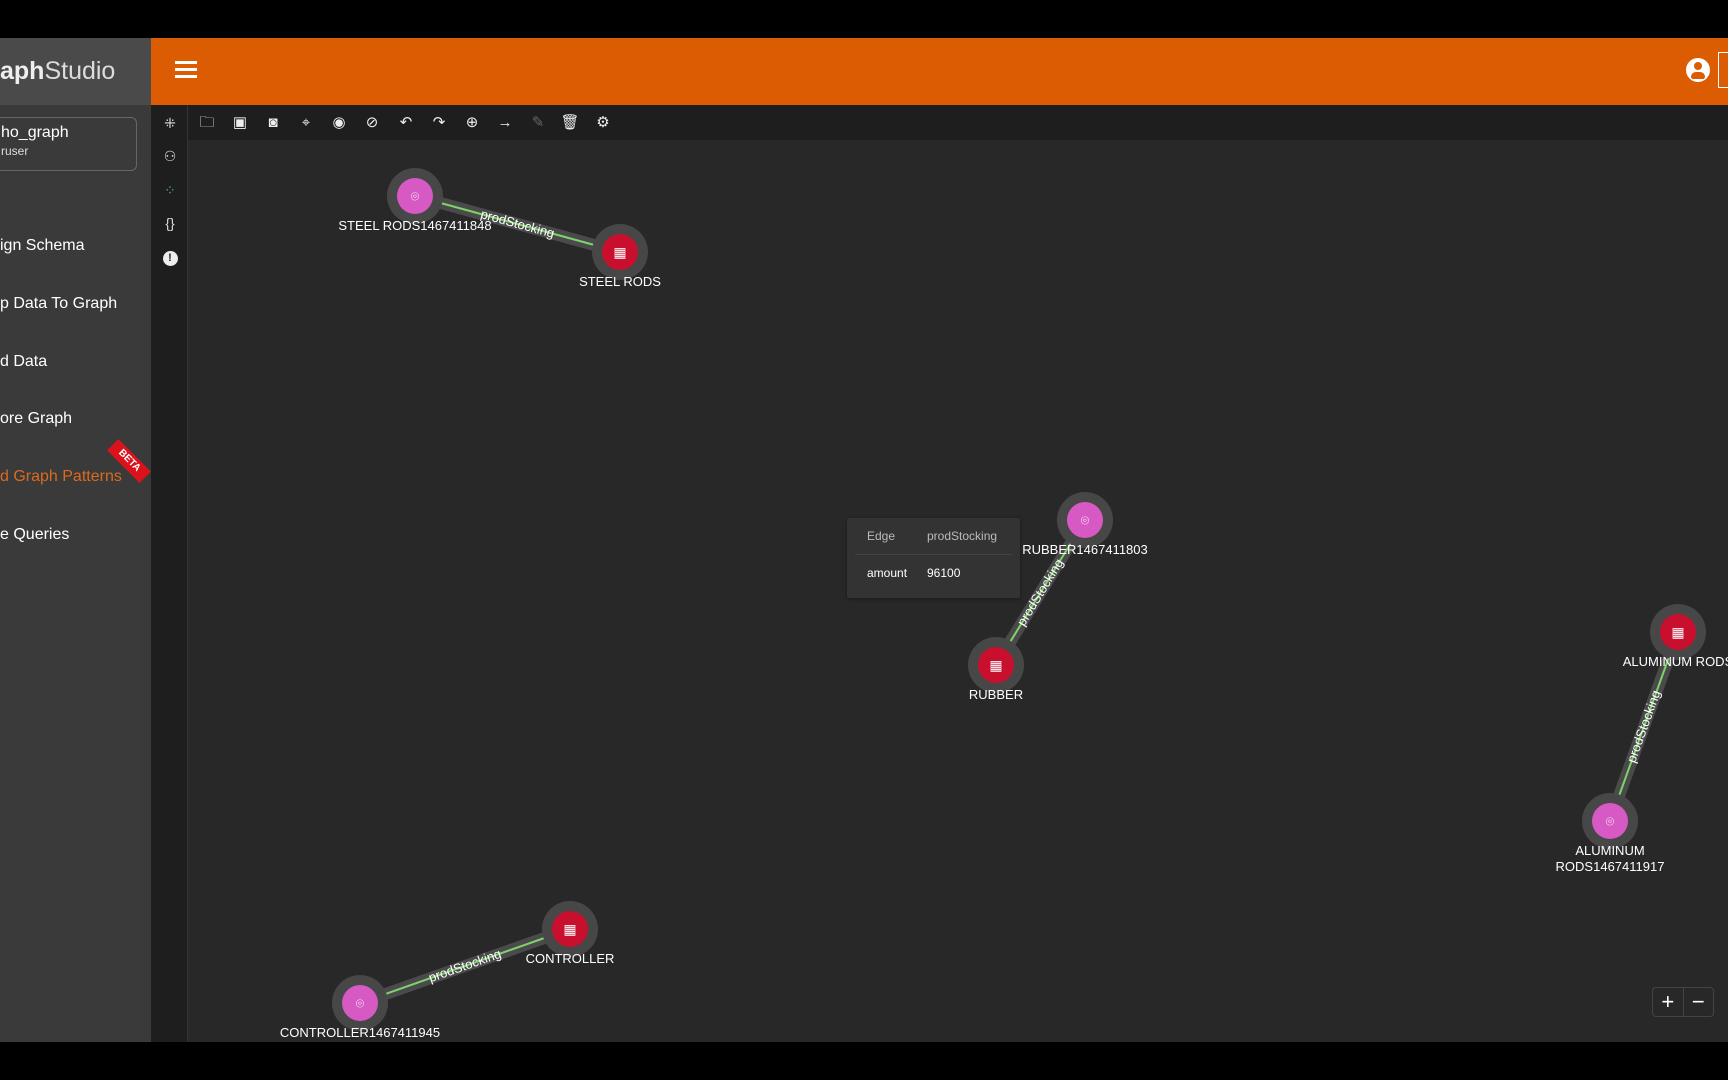 Image resolution: width=1728 pixels, height=1080 pixels. I want to click on node-label: RODS1467411917, so click(1610, 866).